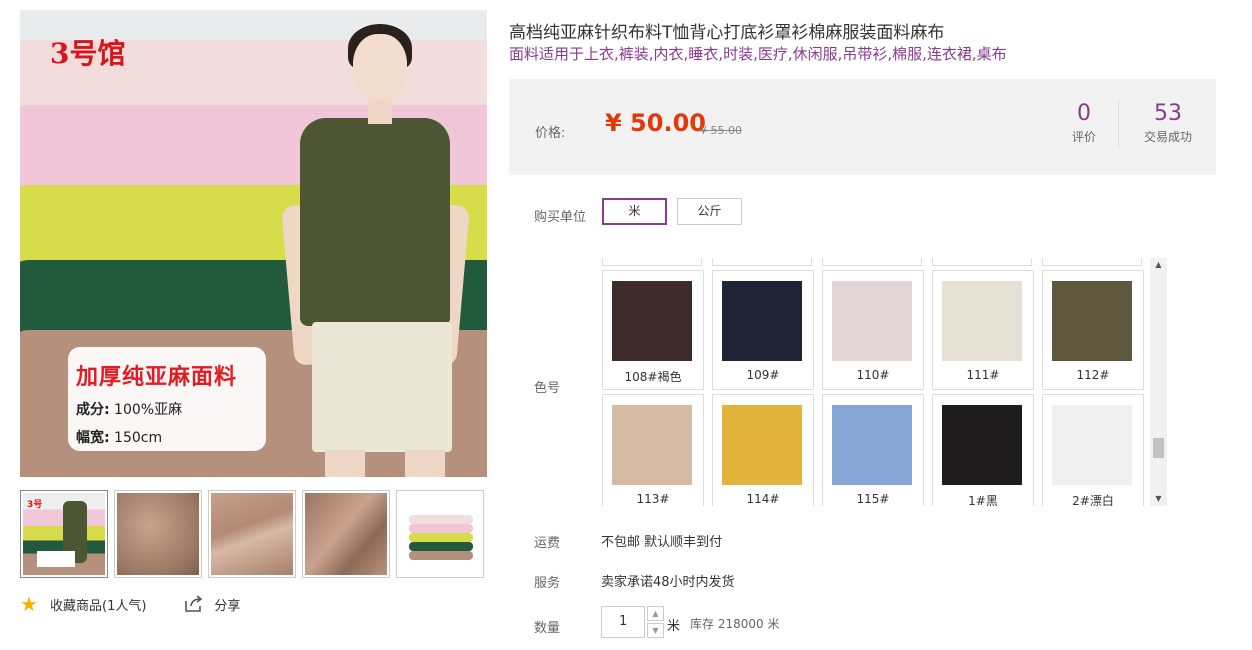 This screenshot has height=650, width=1252. What do you see at coordinates (1093, 500) in the screenshot?
I see `color-swatch-name: 2#漂白` at bounding box center [1093, 500].